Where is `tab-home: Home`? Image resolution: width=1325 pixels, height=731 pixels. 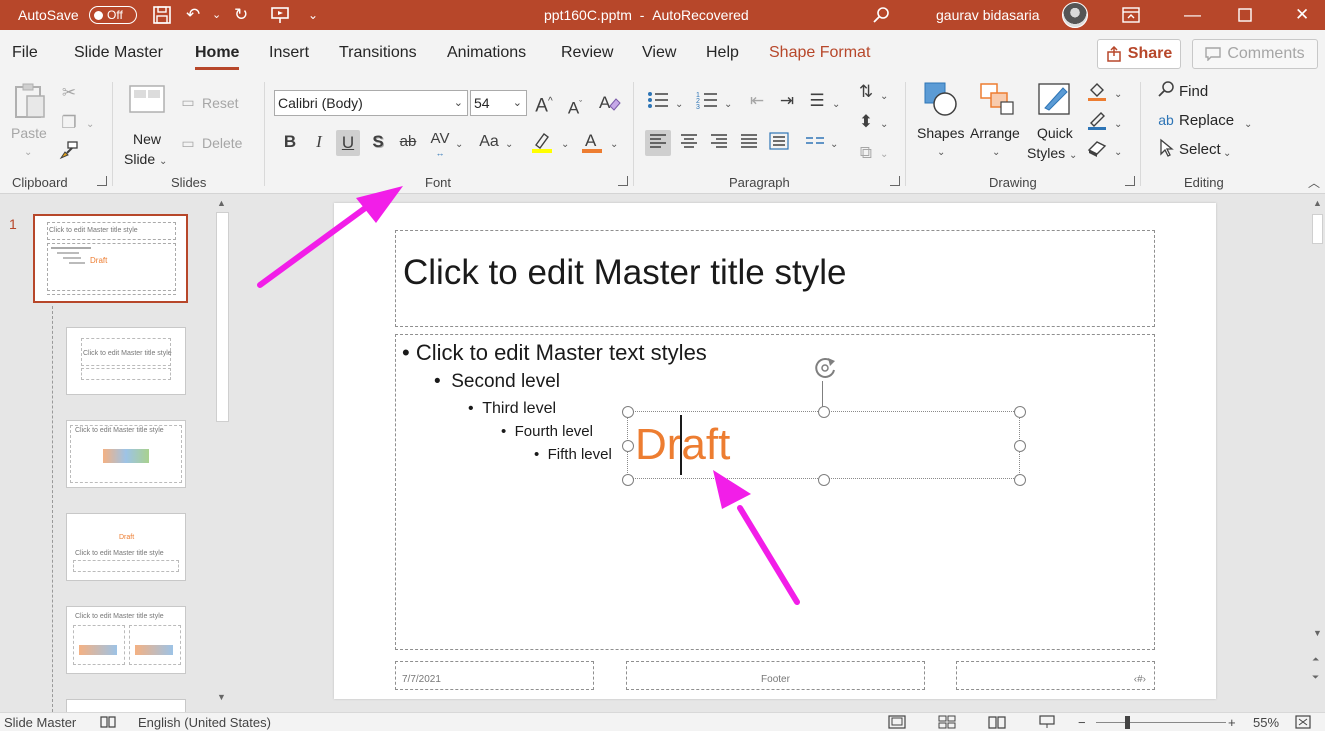
tab-home: Home is located at coordinates (217, 57).